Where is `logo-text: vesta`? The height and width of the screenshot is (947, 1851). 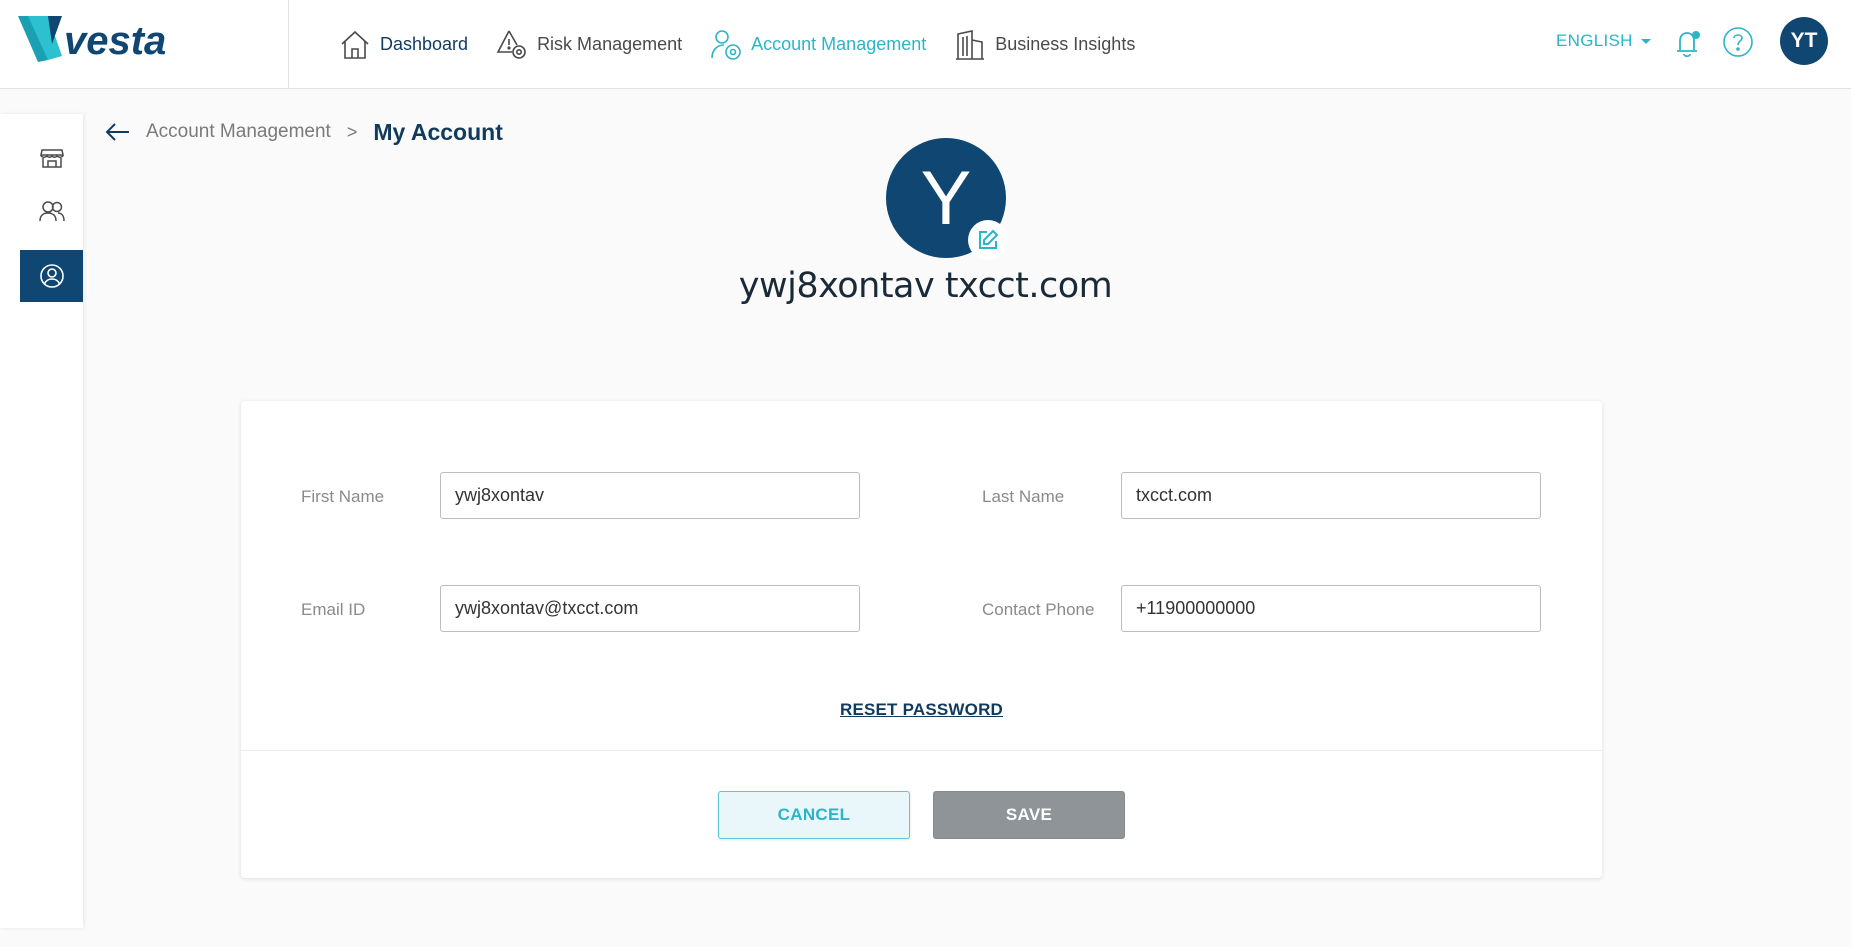 logo-text: vesta is located at coordinates (115, 41).